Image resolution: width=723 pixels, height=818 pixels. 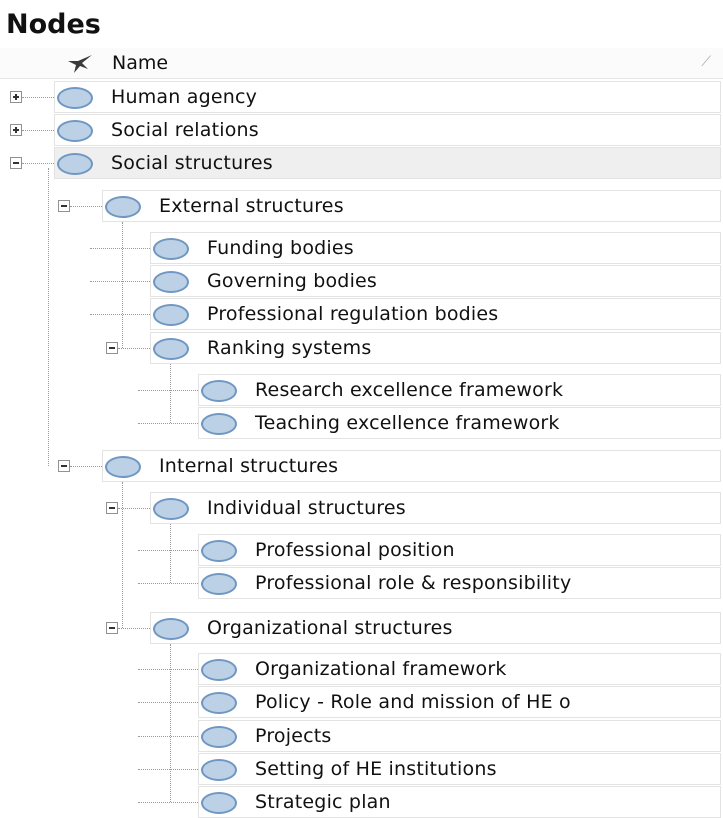 I want to click on node-label: Professional role & responsibility, so click(x=413, y=583).